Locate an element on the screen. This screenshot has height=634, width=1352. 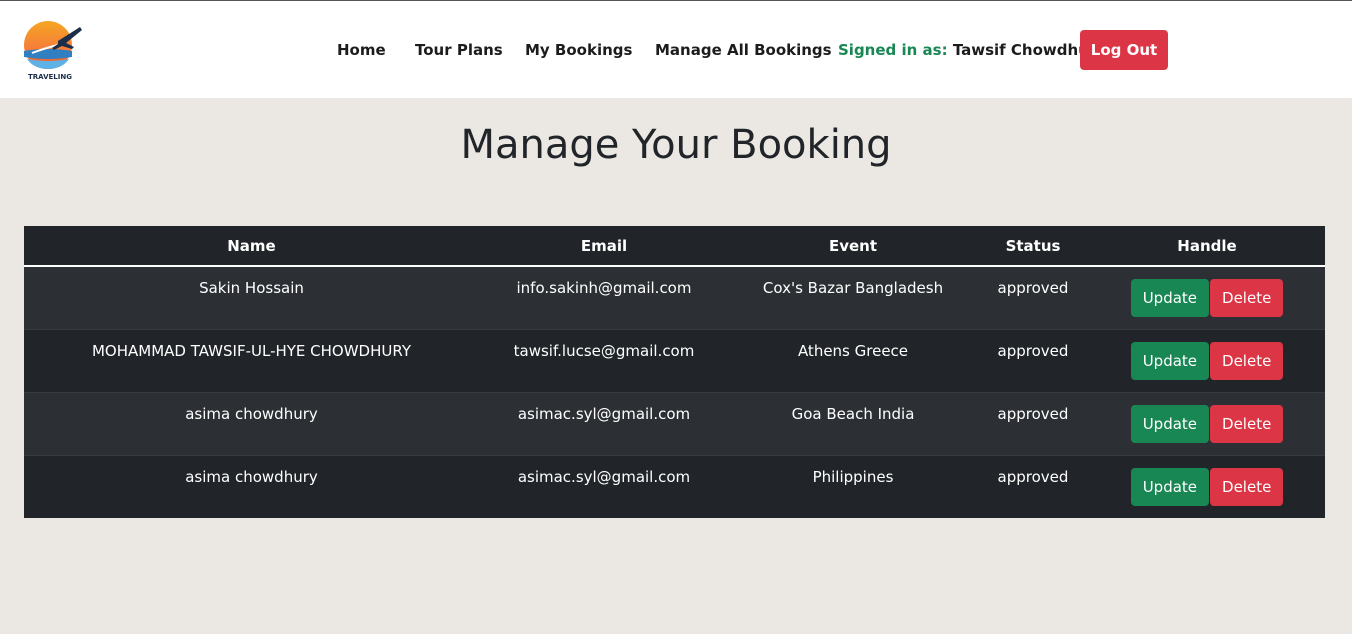
header-event: Event is located at coordinates (853, 246).